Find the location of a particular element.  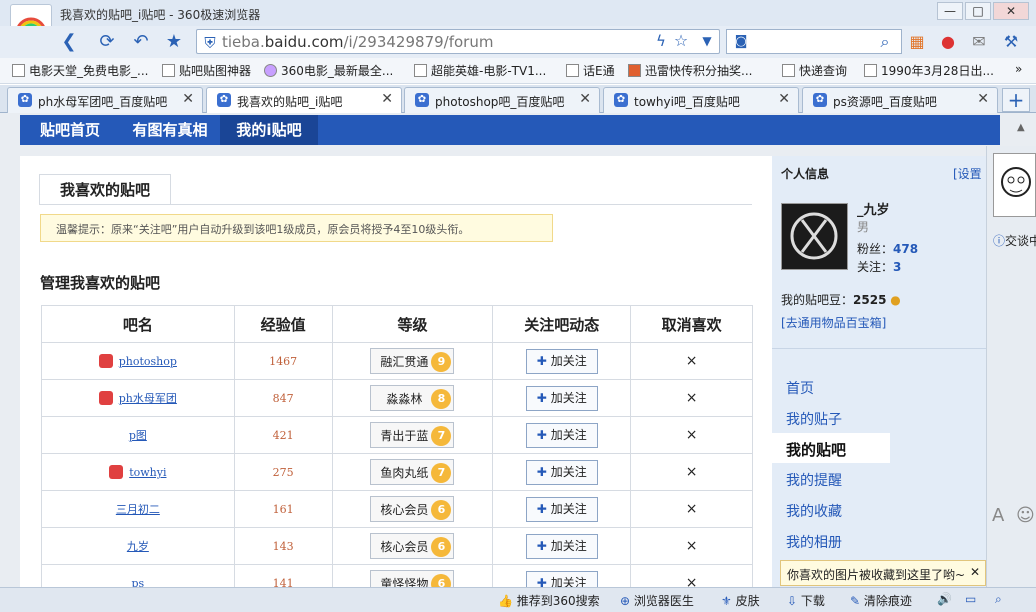

mail-icon: ✉ is located at coordinates (979, 42).